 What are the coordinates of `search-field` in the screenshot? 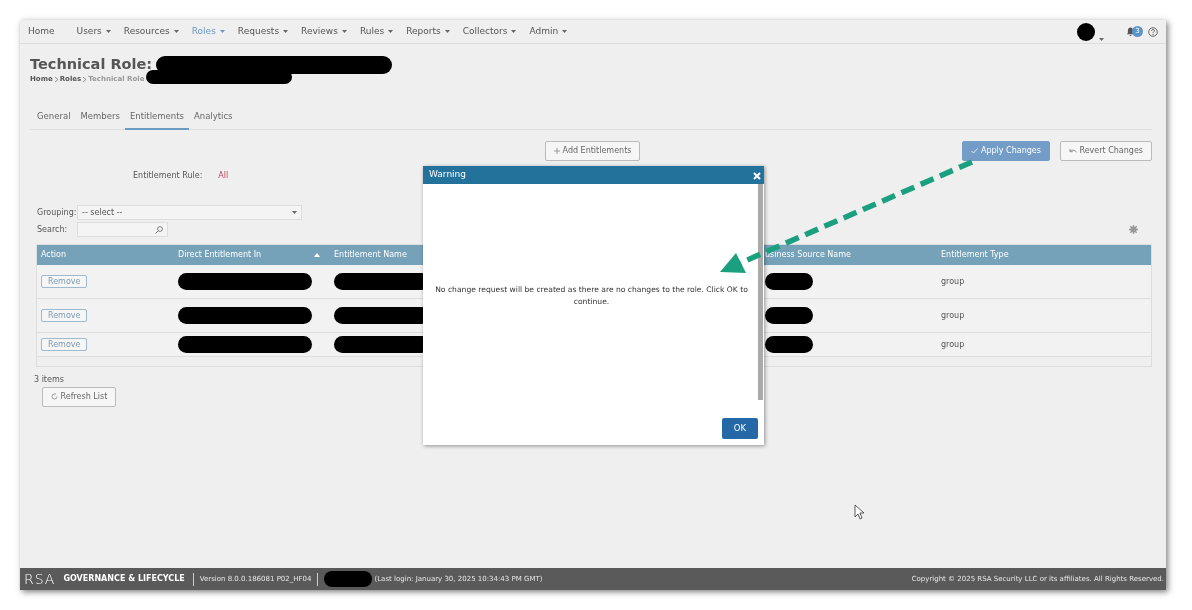 It's located at (122, 230).